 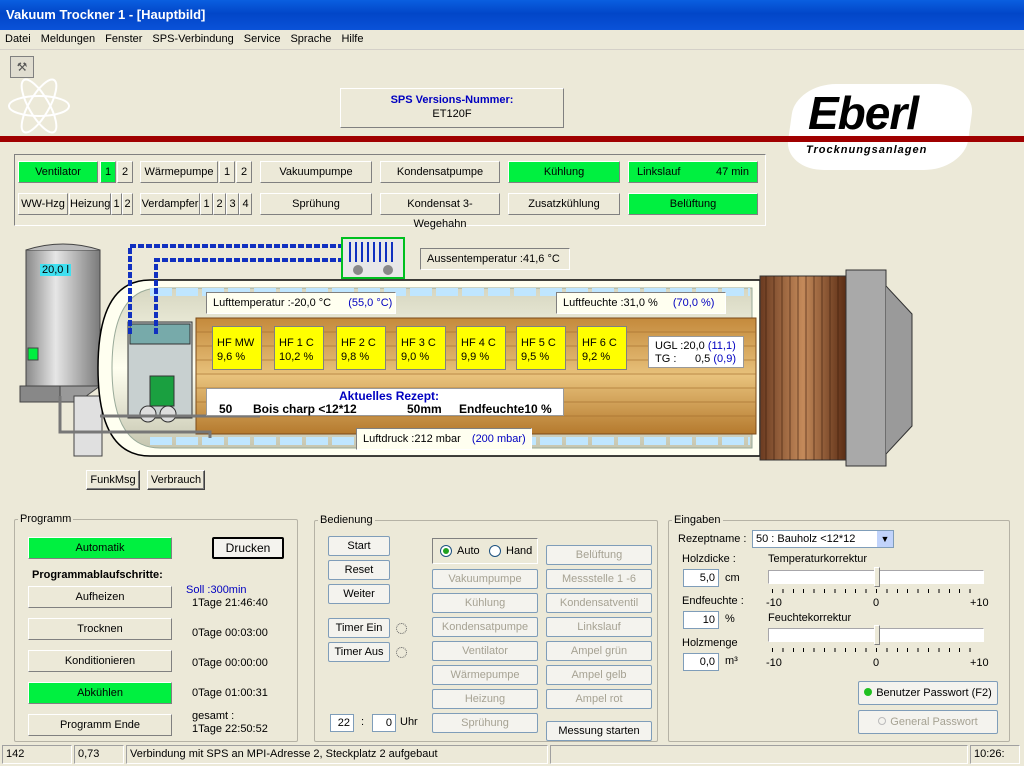 What do you see at coordinates (709, 559) in the screenshot?
I see `holzdicke-label: Holzdicke :` at bounding box center [709, 559].